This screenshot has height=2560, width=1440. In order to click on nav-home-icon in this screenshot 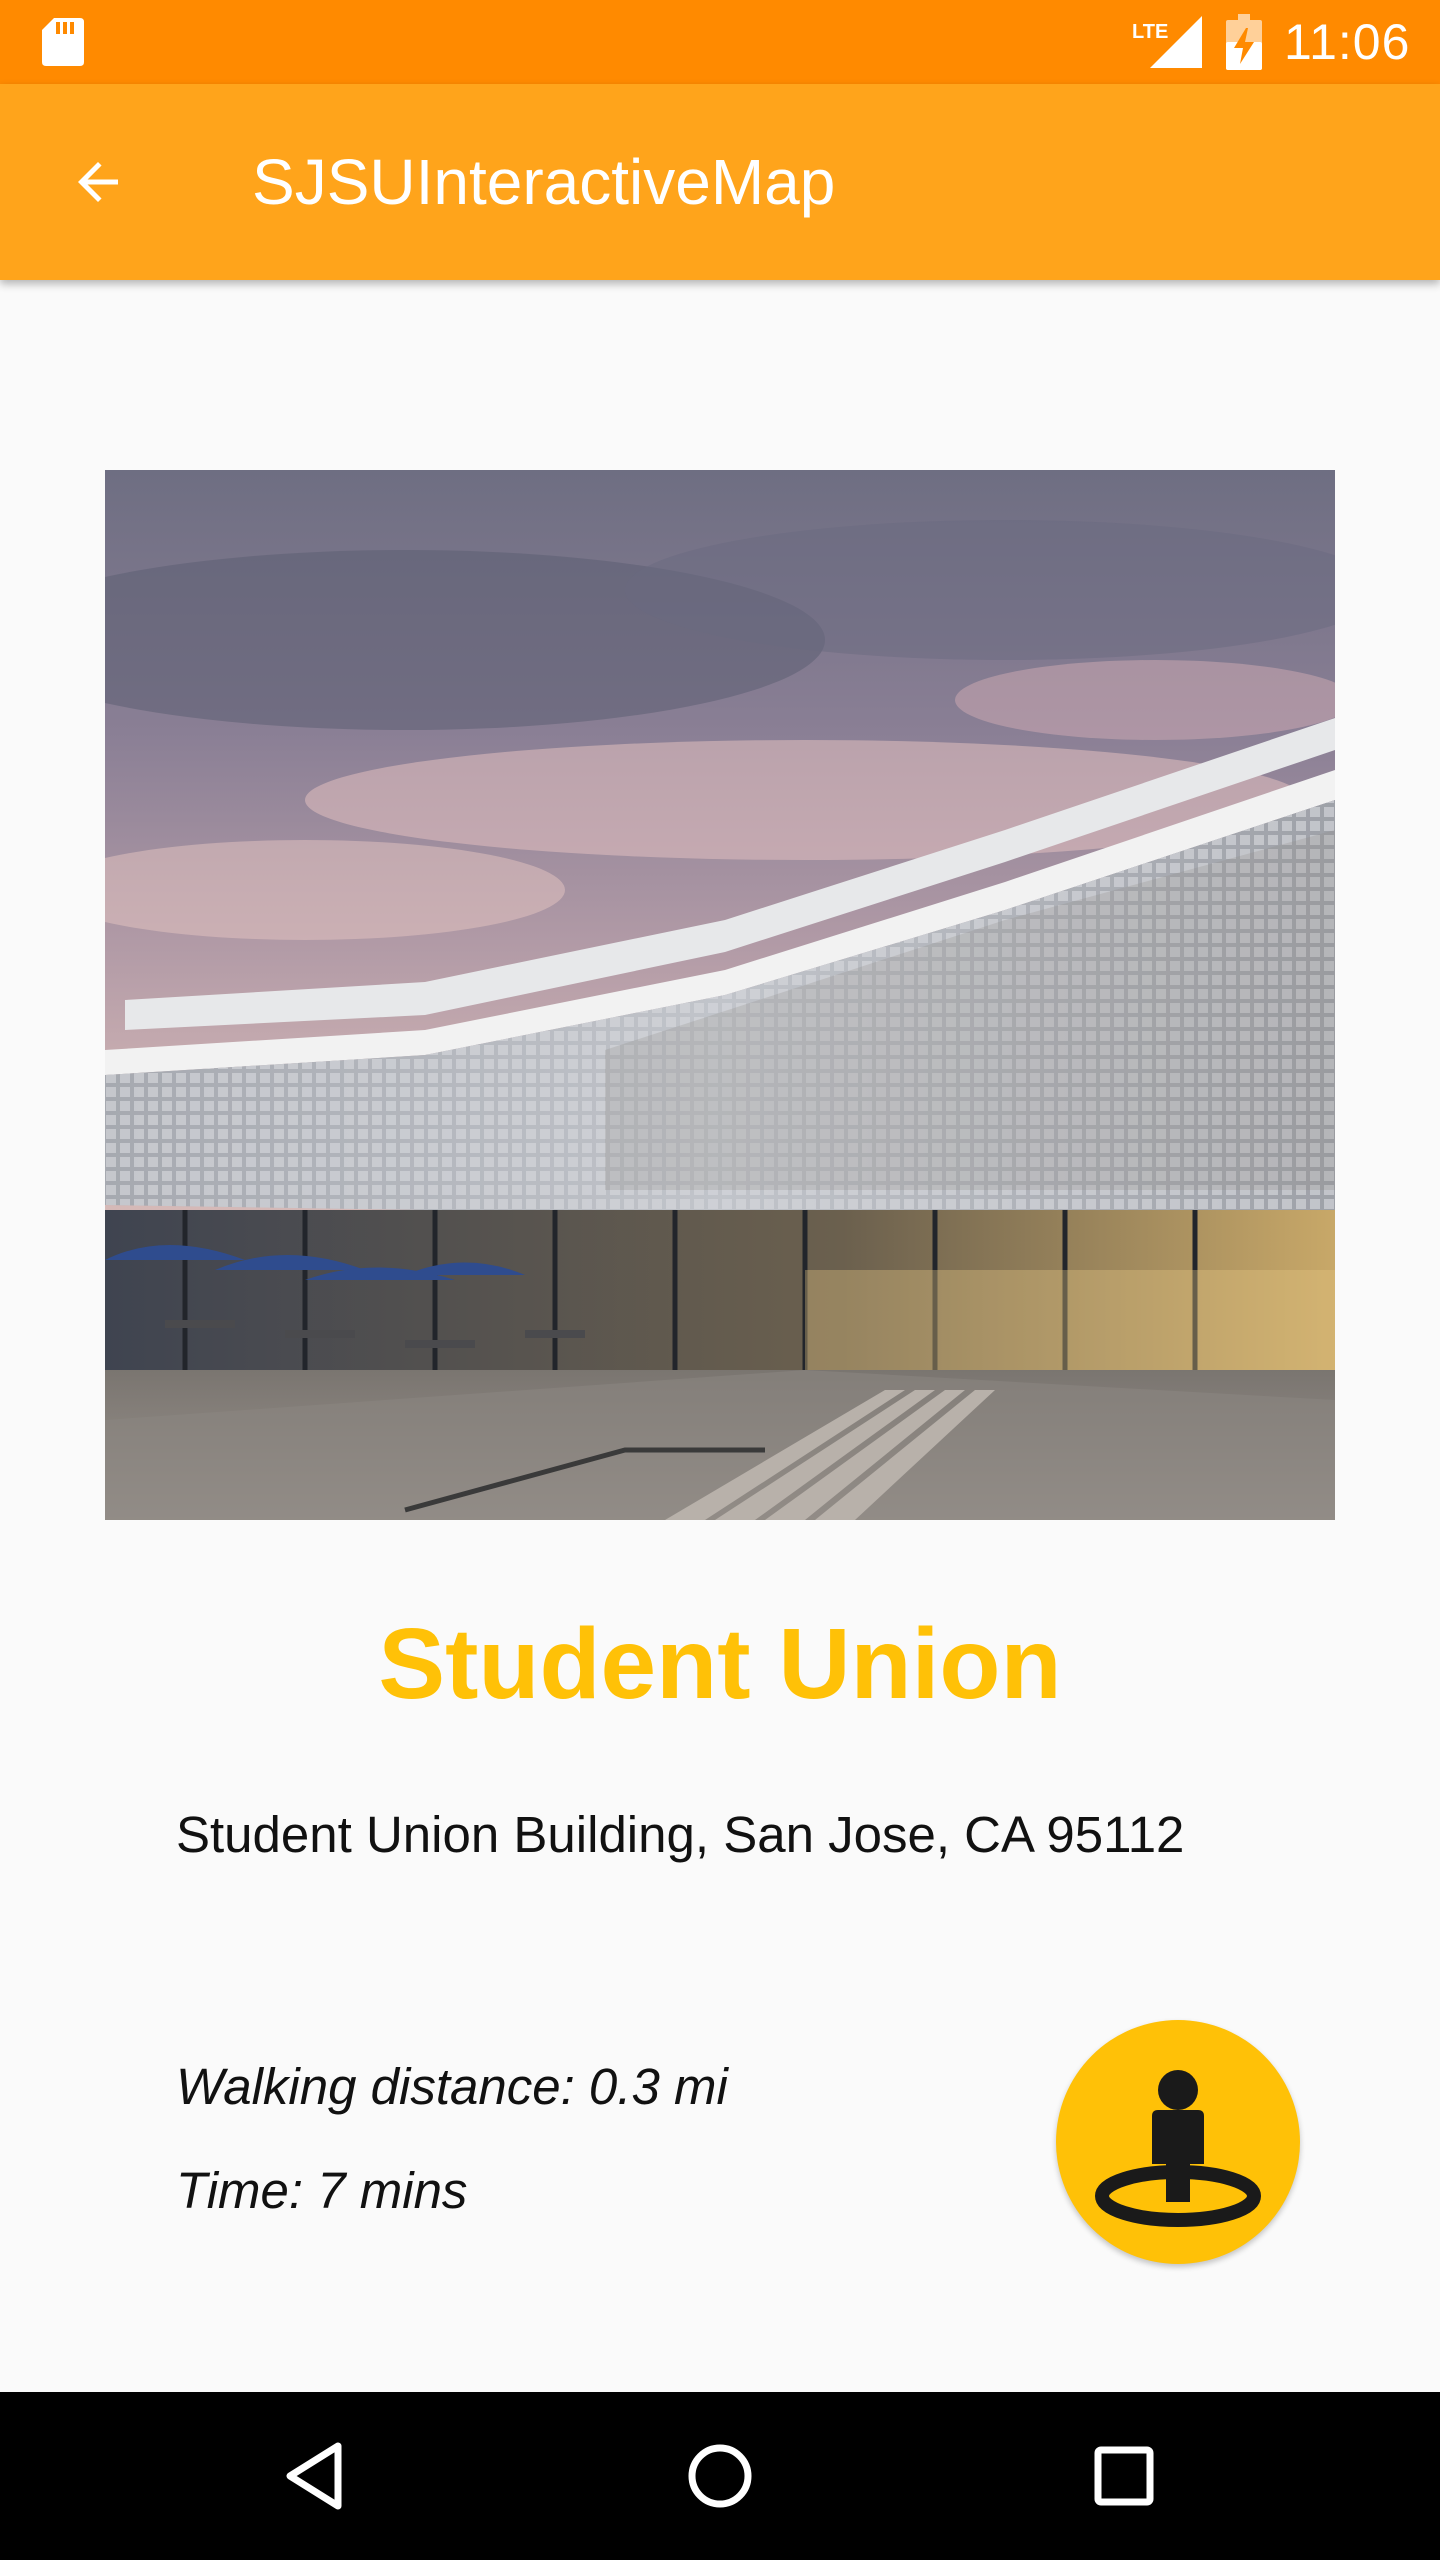, I will do `click(720, 2476)`.